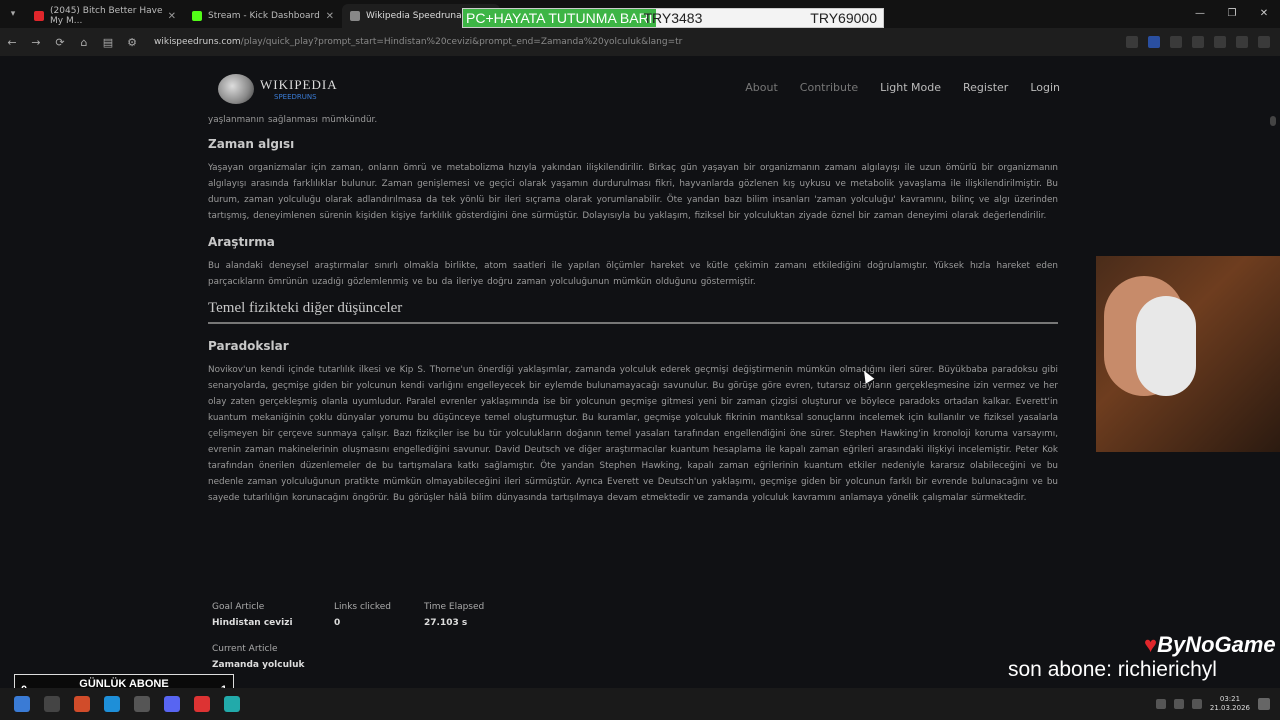  What do you see at coordinates (1220, 42) in the screenshot?
I see `extensions-icon` at bounding box center [1220, 42].